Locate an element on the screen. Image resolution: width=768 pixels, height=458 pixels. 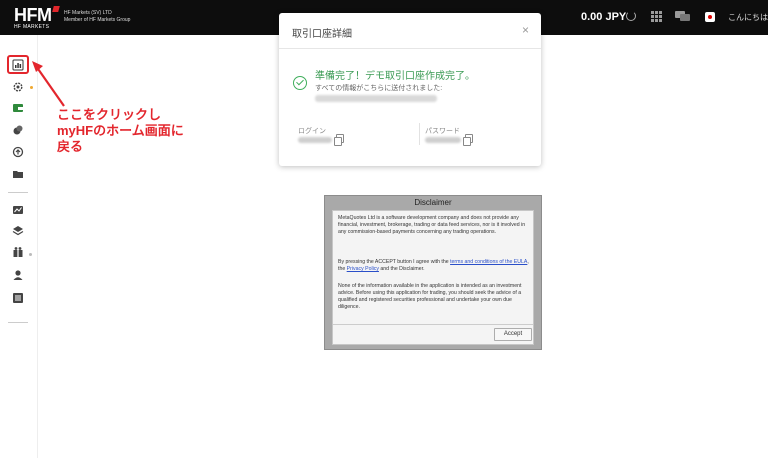
folder-icon is located at coordinates (18, 174).